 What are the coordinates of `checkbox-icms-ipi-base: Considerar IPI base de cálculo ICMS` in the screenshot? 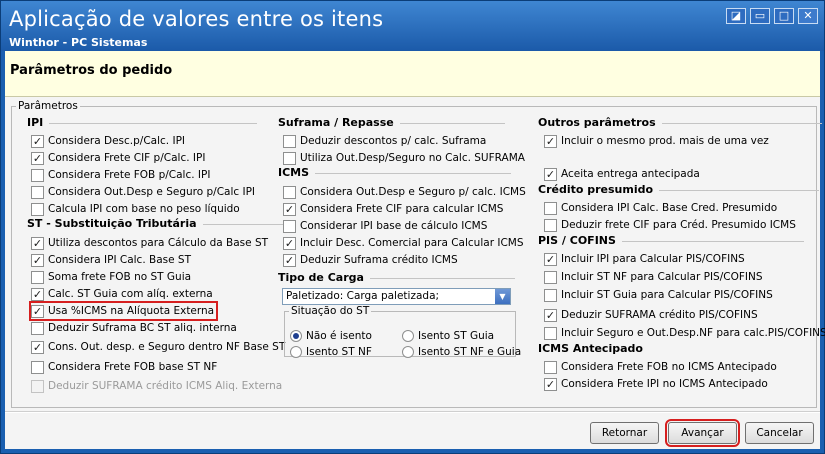 It's located at (385, 226).